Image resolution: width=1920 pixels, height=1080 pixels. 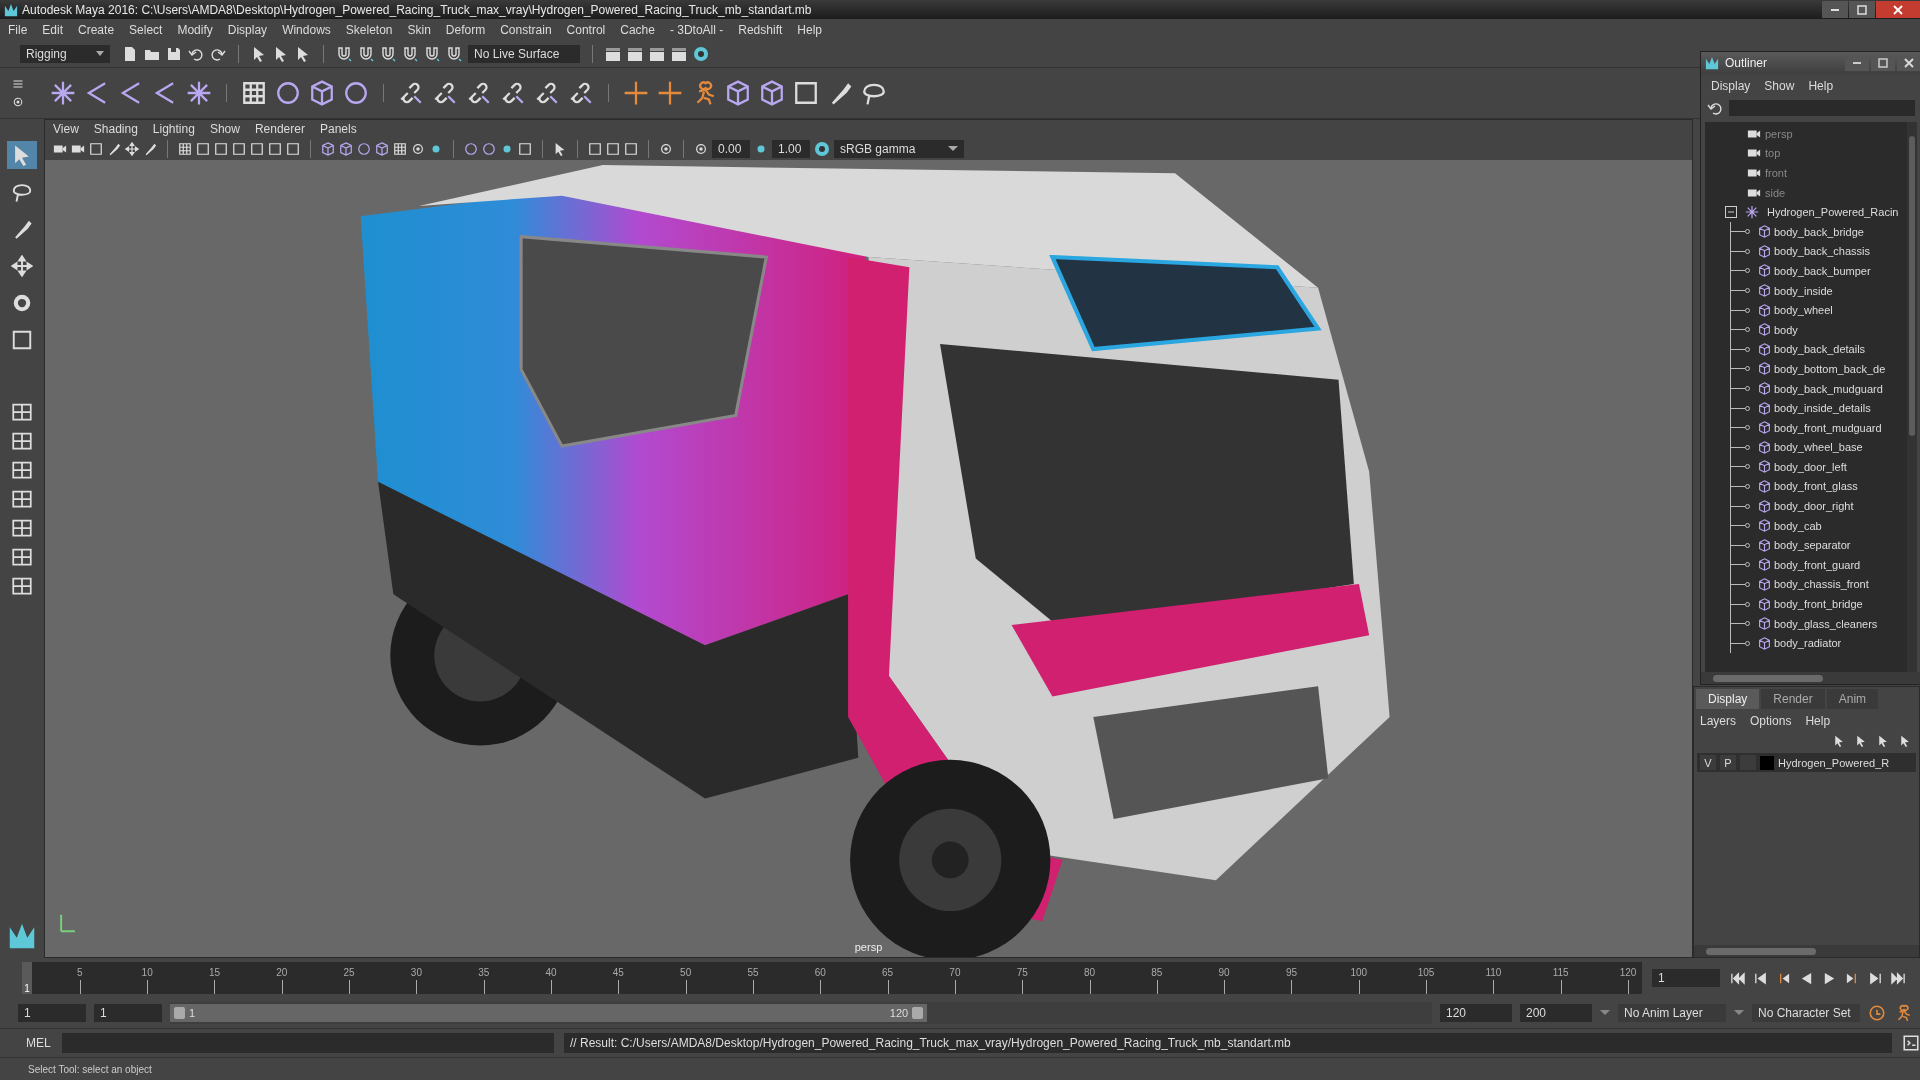 I want to click on outliner-menu-item: Help, so click(x=1821, y=86).